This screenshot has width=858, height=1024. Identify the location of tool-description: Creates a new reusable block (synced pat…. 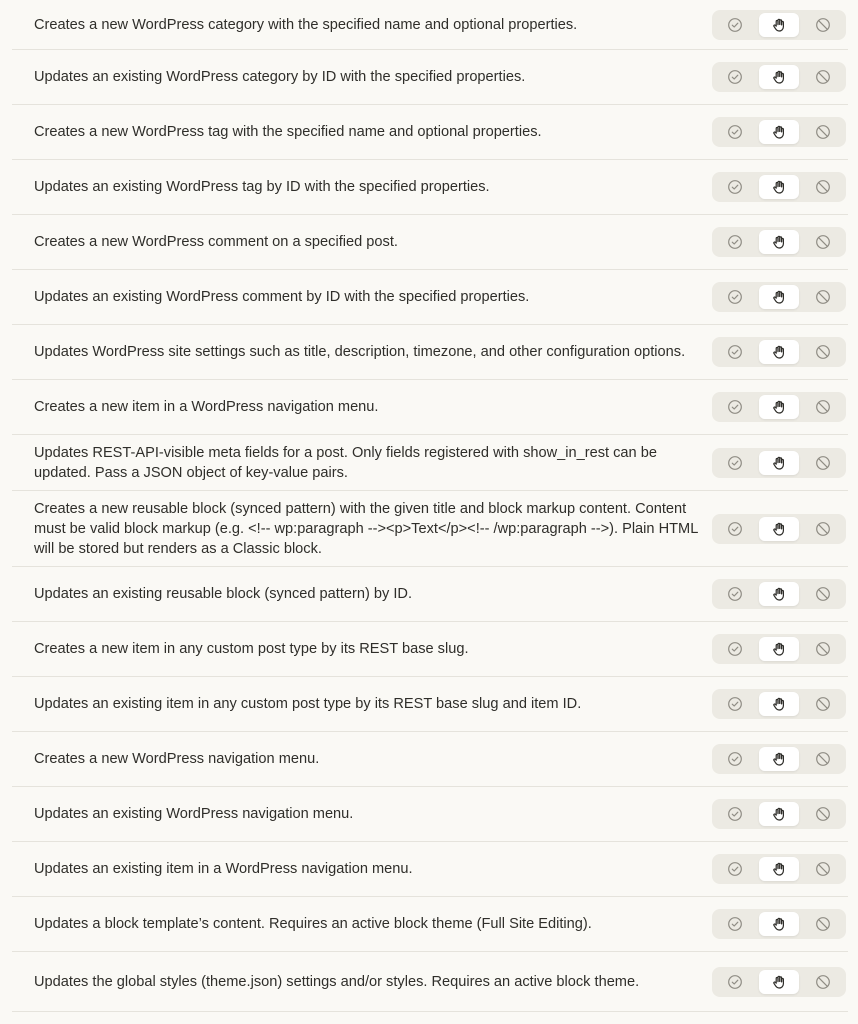
(366, 528).